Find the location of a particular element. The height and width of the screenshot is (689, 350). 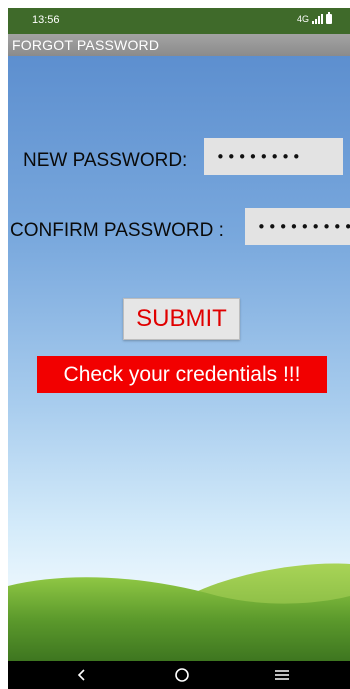

network-type: 4G is located at coordinates (302, 19).